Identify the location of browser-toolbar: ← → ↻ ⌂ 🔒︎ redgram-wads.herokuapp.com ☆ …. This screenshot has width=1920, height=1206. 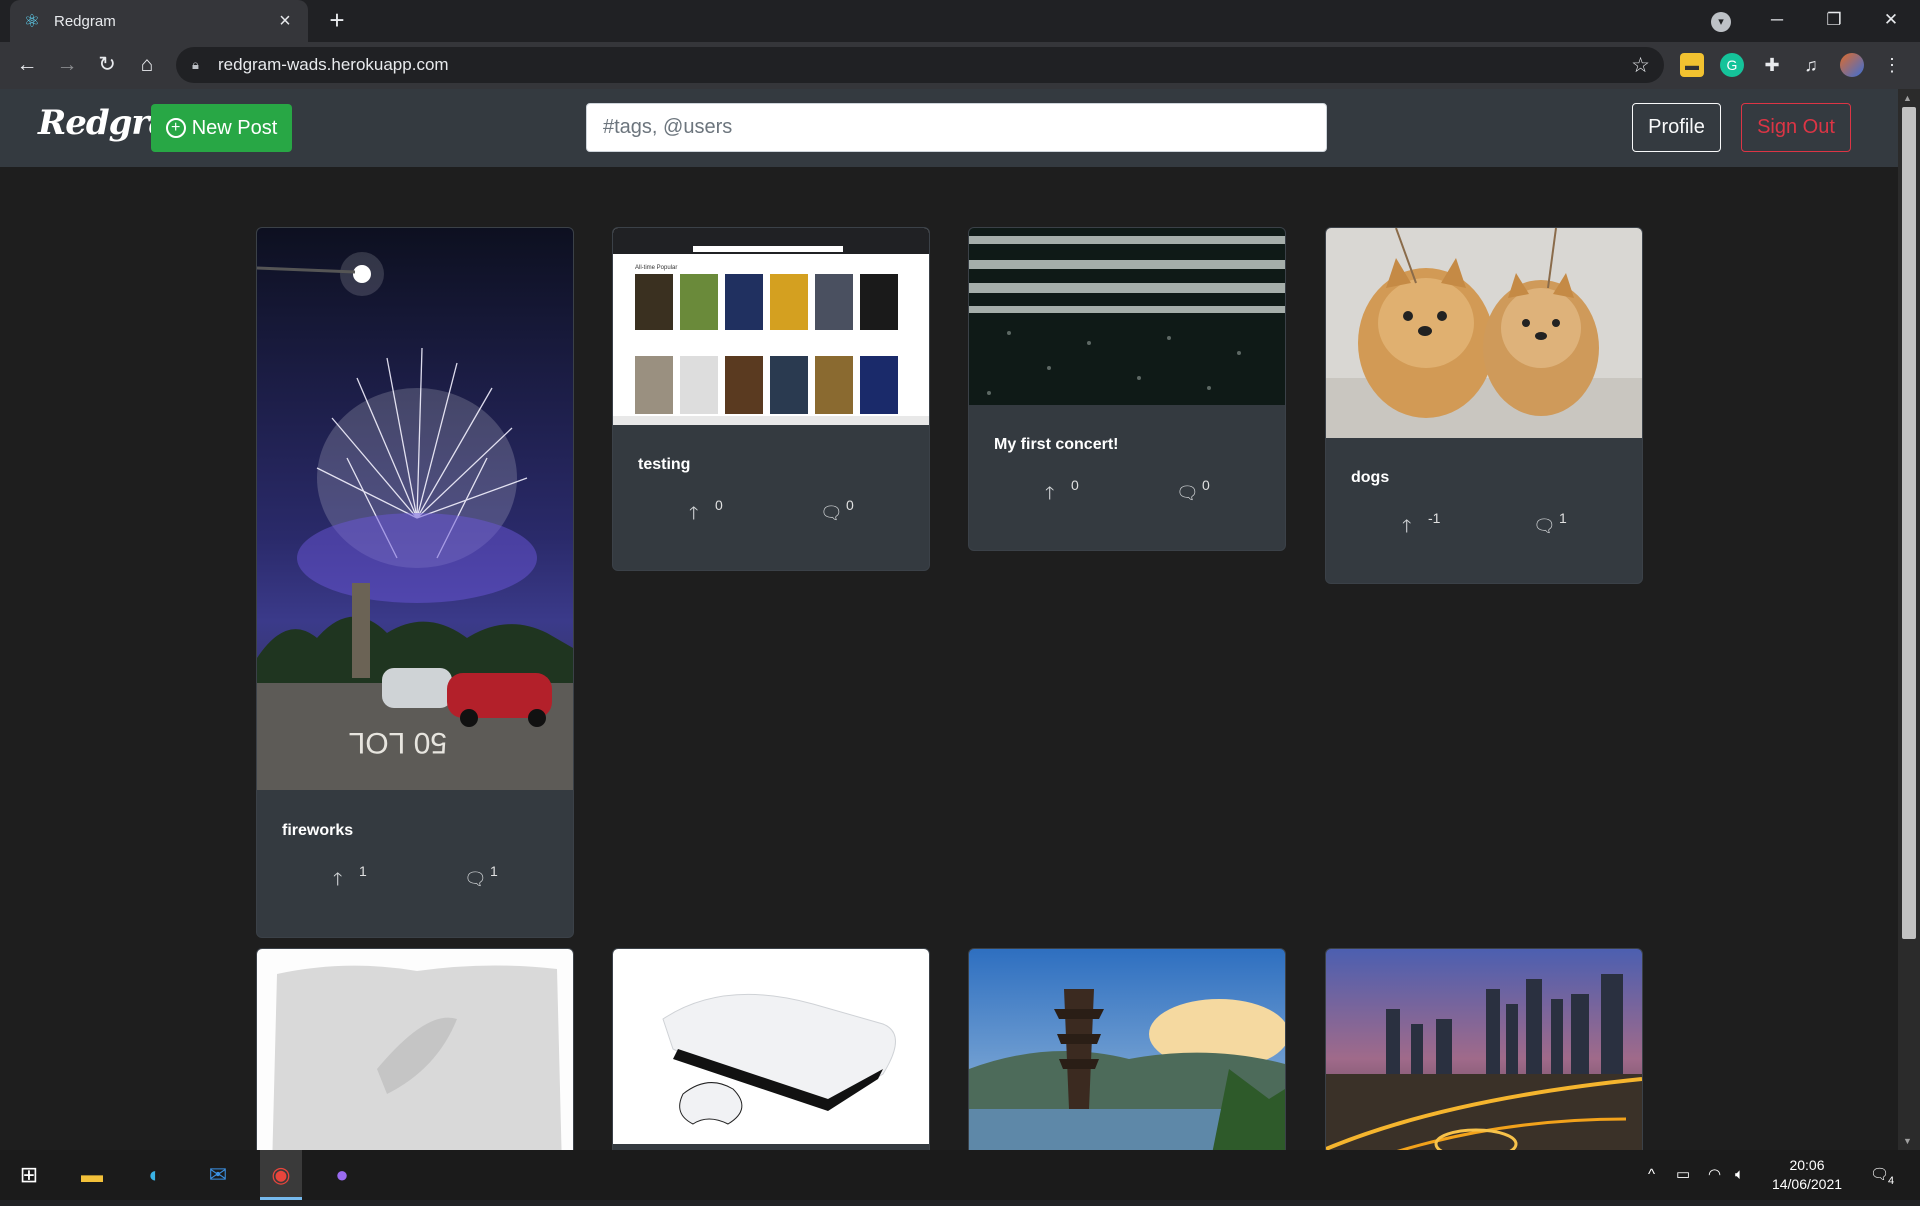
(960, 65).